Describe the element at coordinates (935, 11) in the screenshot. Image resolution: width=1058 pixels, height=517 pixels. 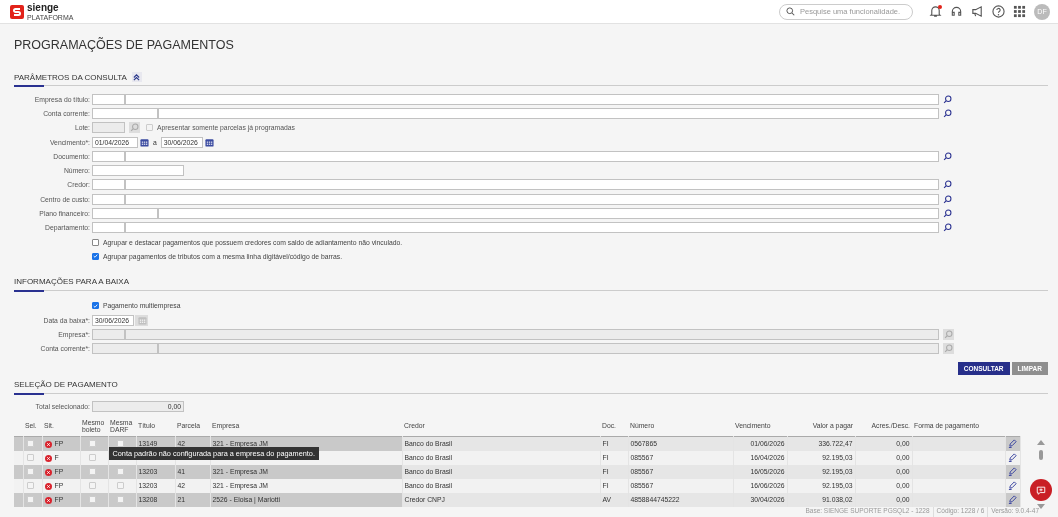
I see `bell-icon` at that location.